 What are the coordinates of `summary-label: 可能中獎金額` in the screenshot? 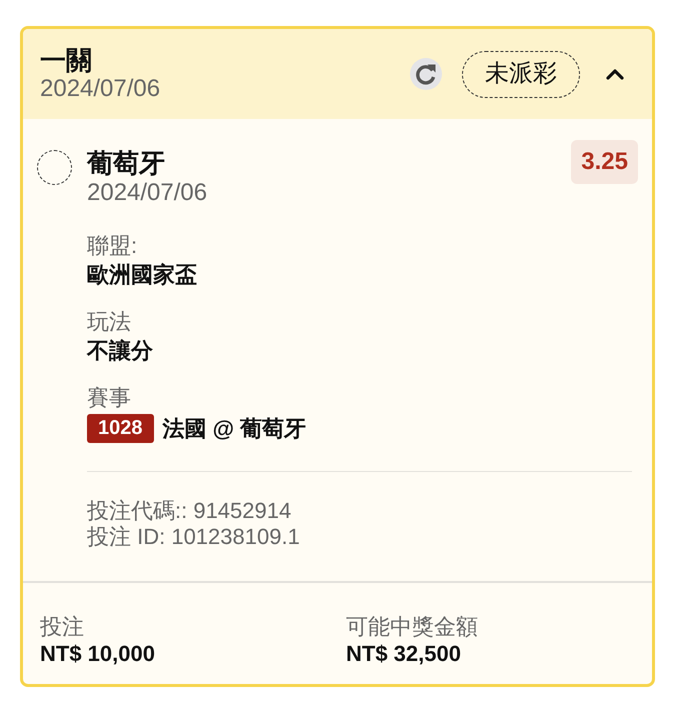 It's located at (412, 627).